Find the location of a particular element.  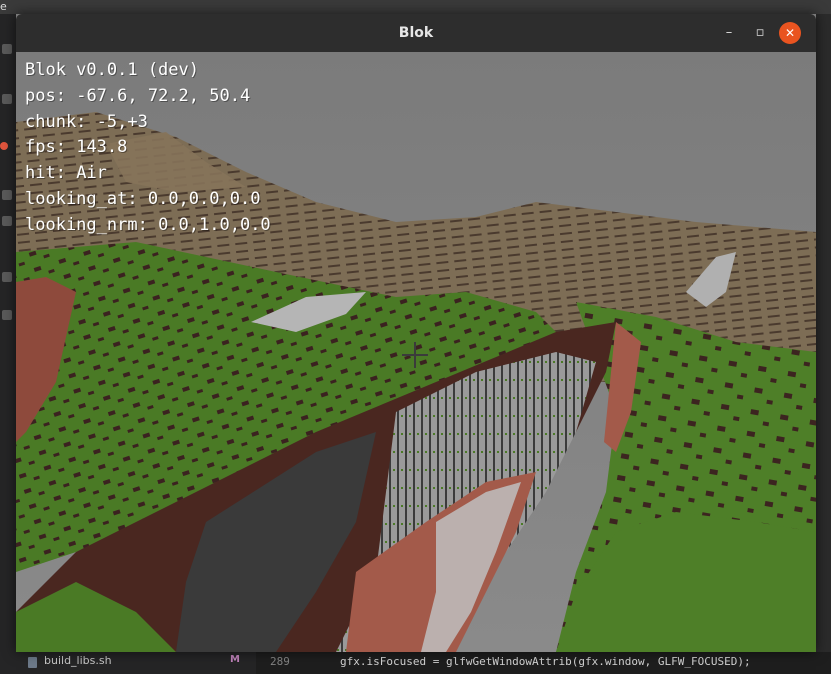

minimize-button: – is located at coordinates (729, 33).